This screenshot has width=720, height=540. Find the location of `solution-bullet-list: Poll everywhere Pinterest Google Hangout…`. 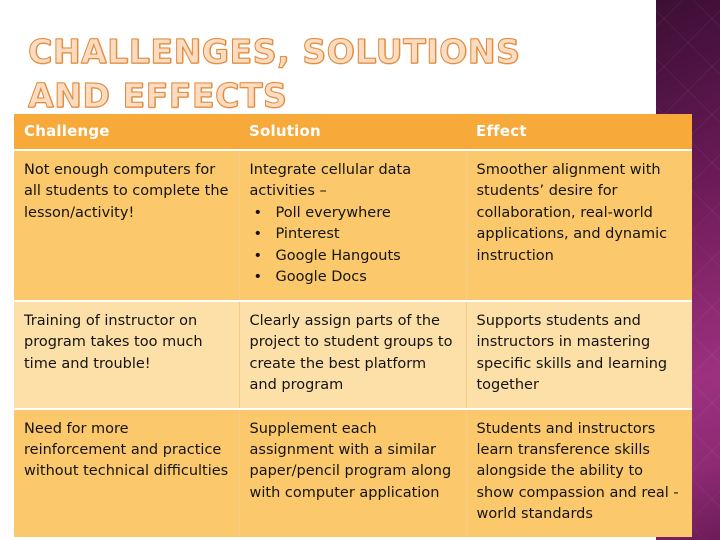

solution-bullet-list: Poll everywhere Pinterest Google Hangout… is located at coordinates (353, 246).